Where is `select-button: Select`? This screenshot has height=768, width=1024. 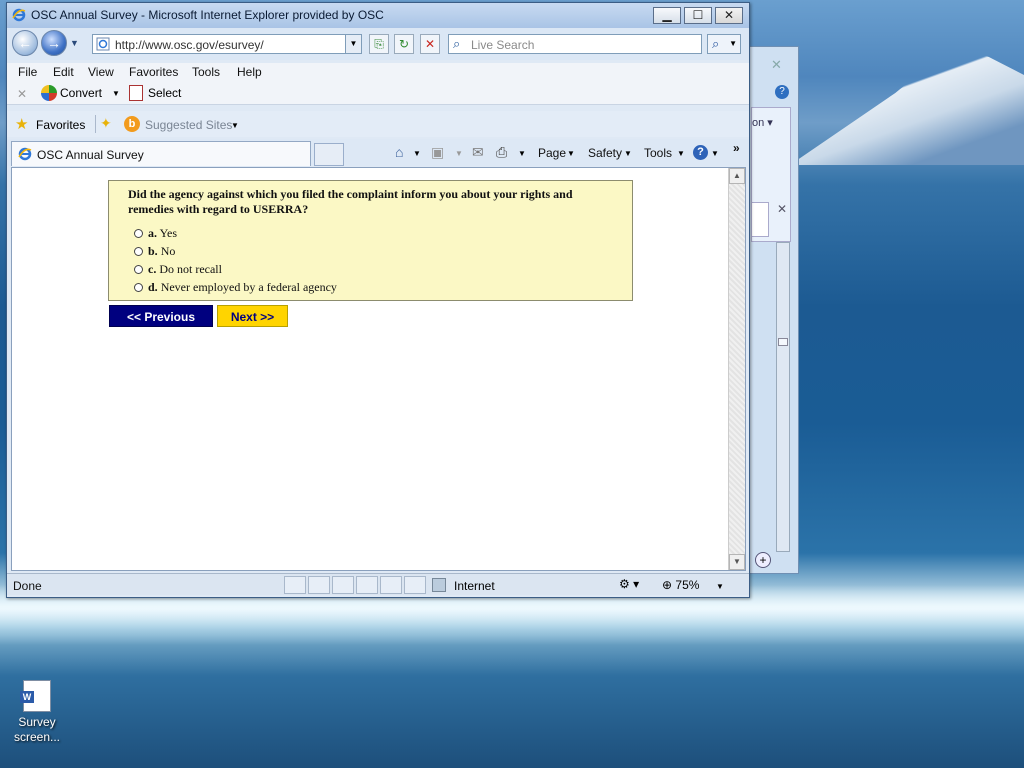 select-button: Select is located at coordinates (164, 93).